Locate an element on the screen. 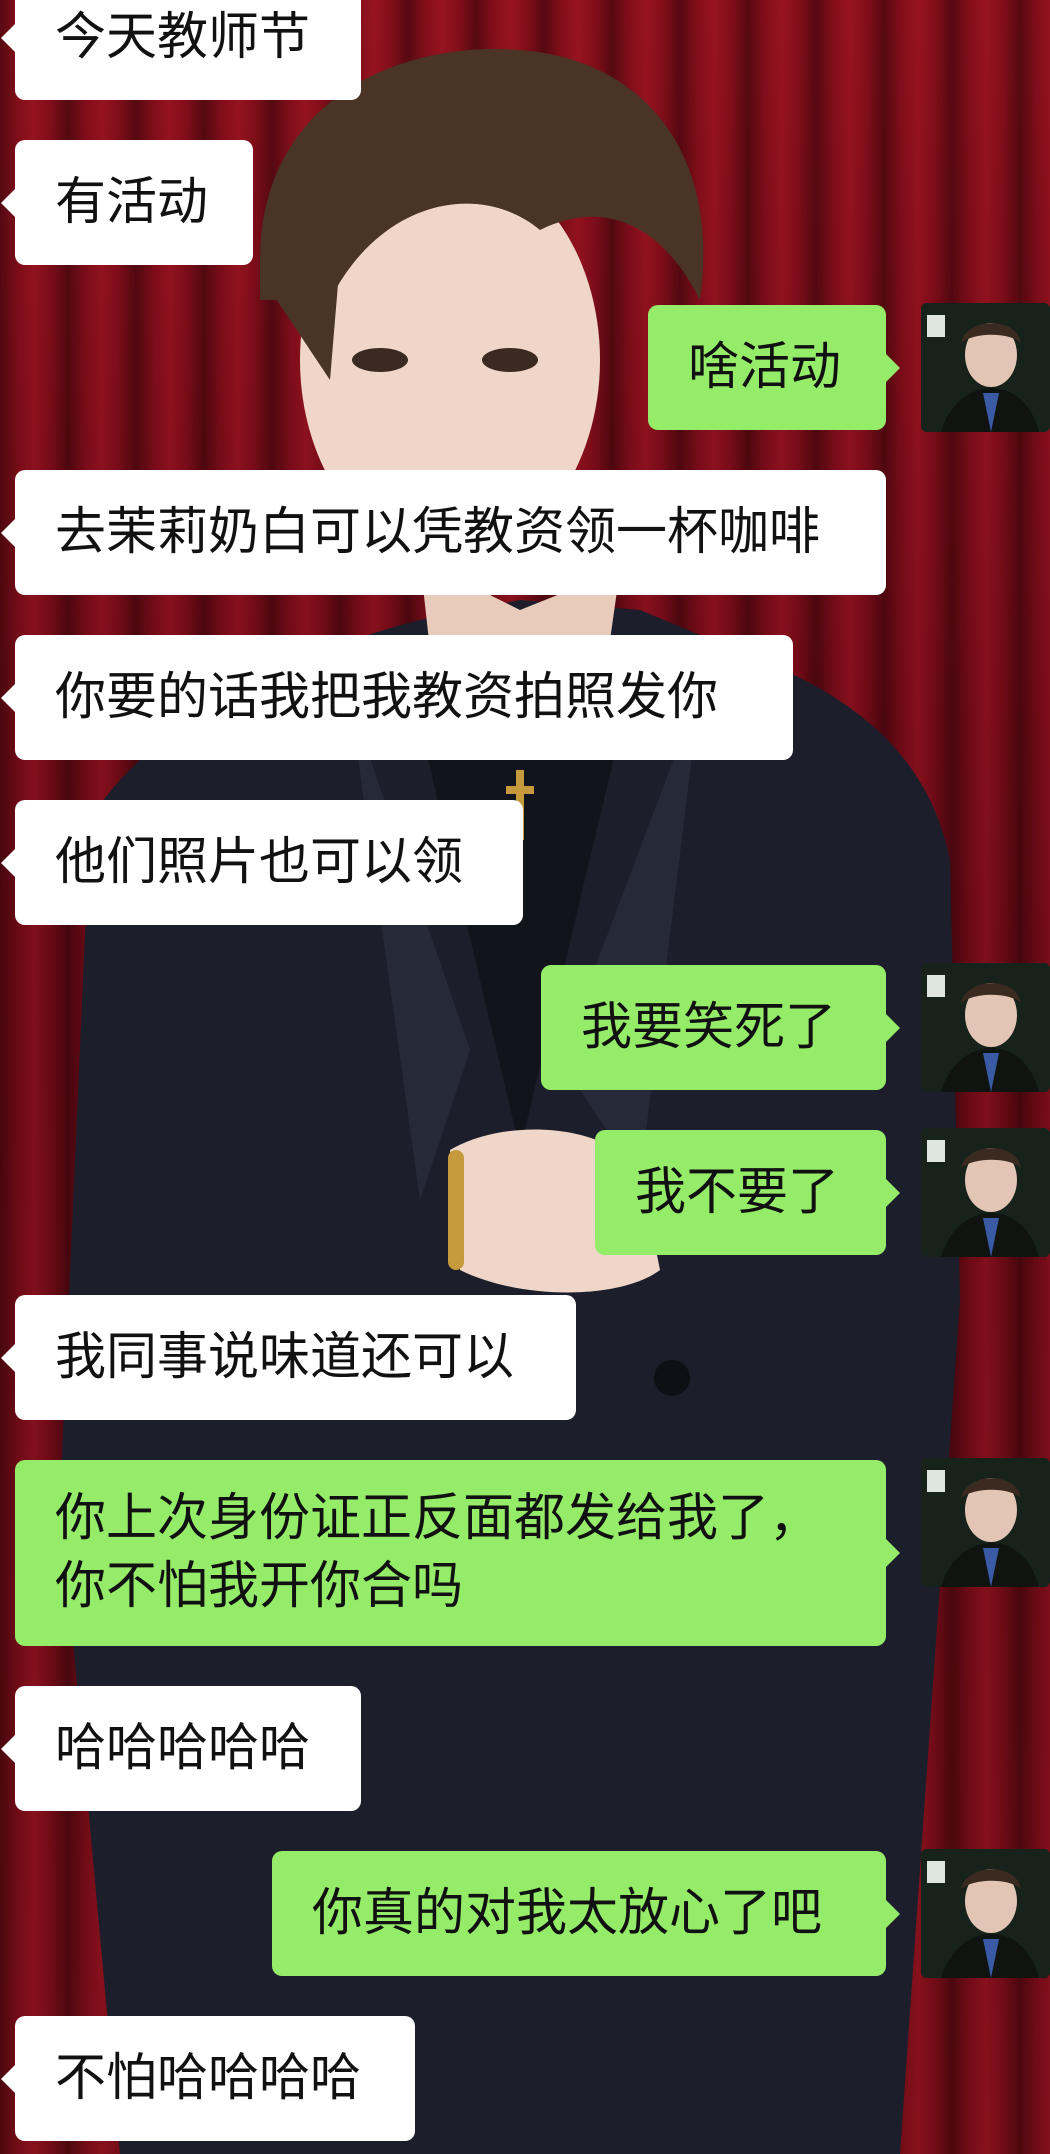 The image size is (1050, 2154). message-text: 去茉莉奶白可以凭教资领一杯咖啡 is located at coordinates (438, 532).